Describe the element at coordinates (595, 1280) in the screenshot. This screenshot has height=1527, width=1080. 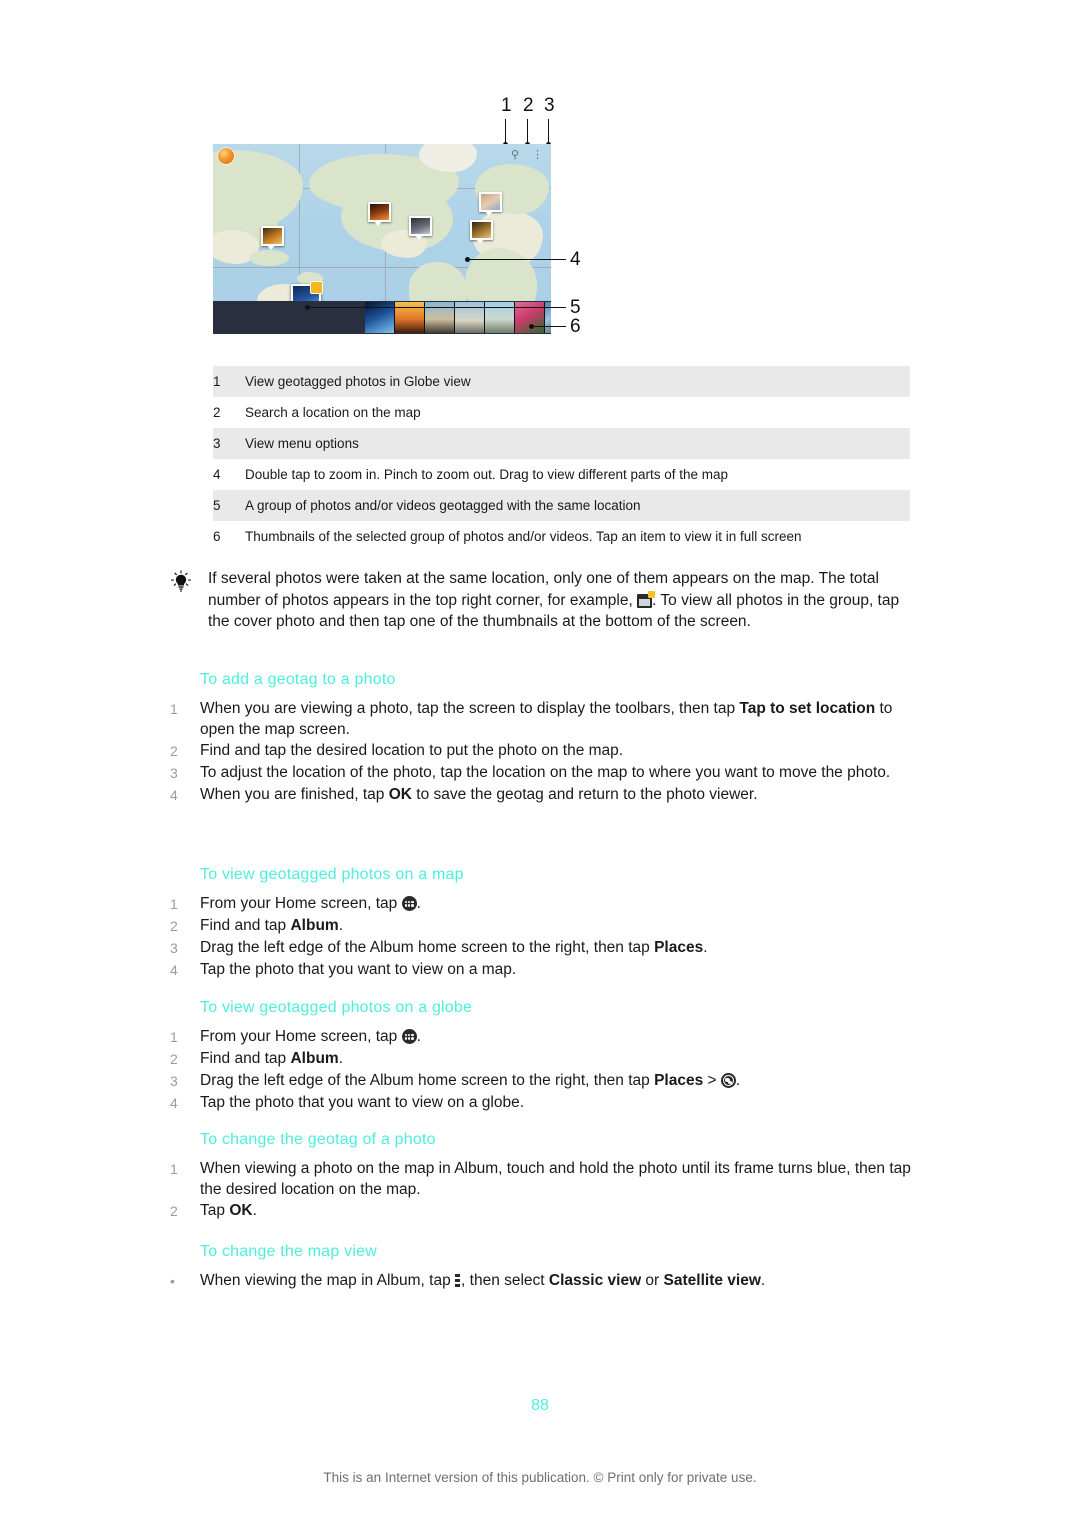
I see `step-text-bold: Classic view` at that location.